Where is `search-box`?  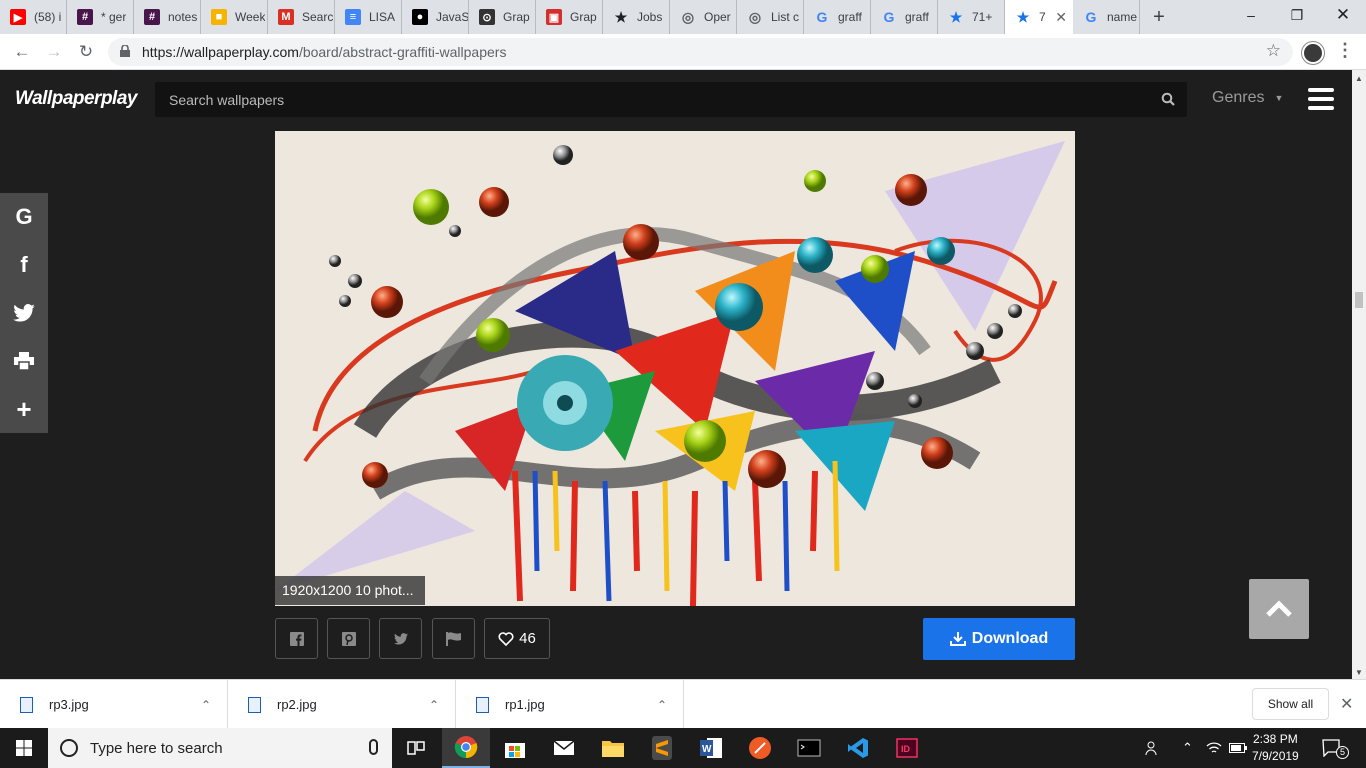 search-box is located at coordinates (671, 99).